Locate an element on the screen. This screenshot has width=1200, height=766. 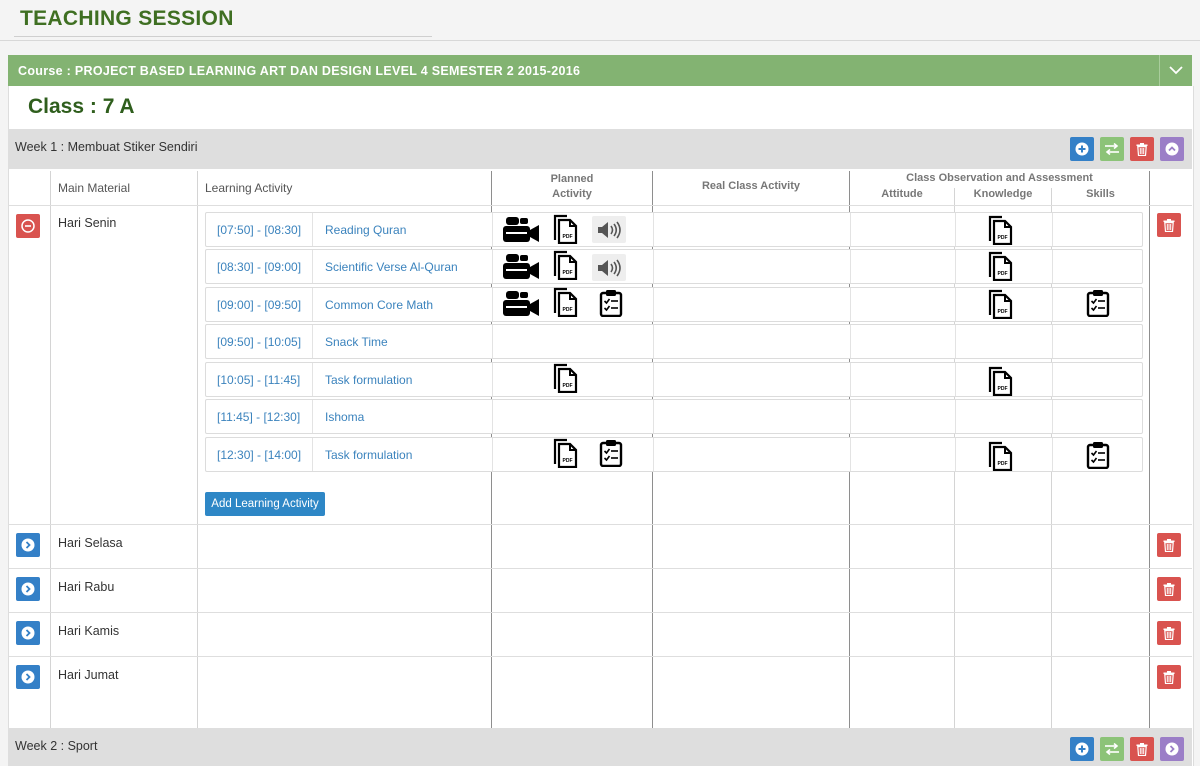
week-label: Week 2 : Sport is located at coordinates (56, 746).